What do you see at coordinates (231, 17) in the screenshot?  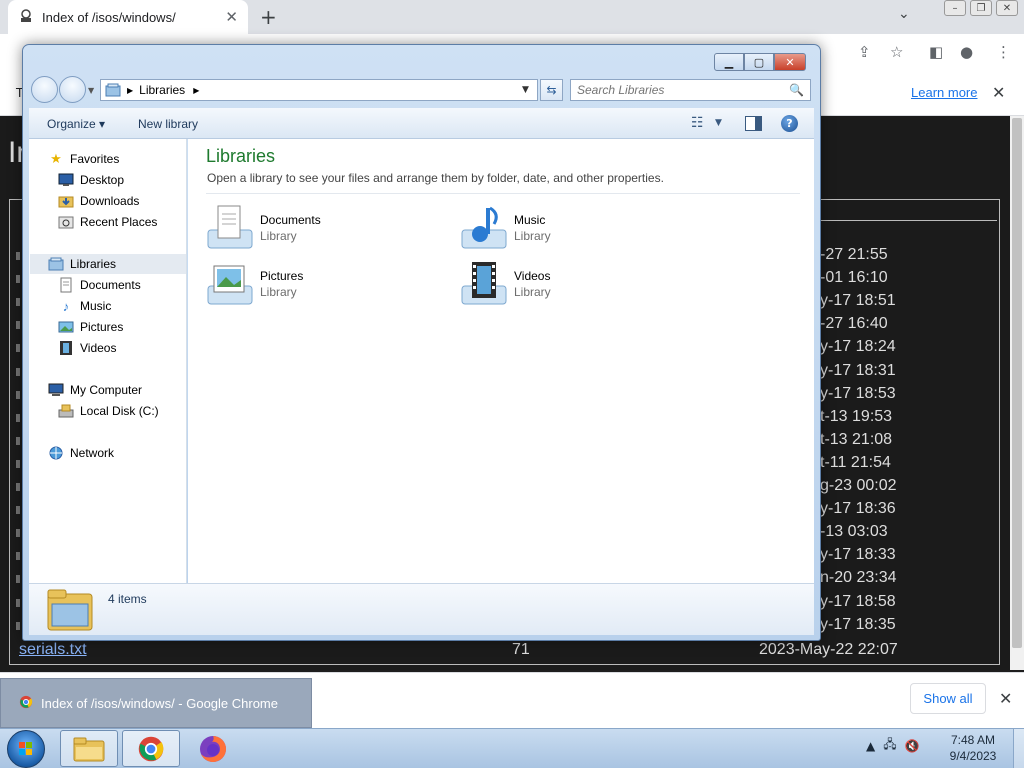 I see `tab-close-icon: ✕` at bounding box center [231, 17].